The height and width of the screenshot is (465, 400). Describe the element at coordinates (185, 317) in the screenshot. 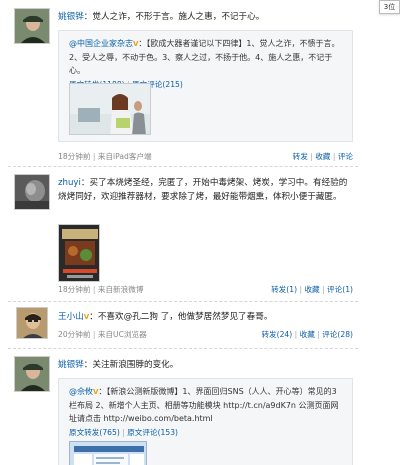

I see `post-body: 不喜欢@孔二狗 了，他做梦居然梦见了春哥。` at that location.